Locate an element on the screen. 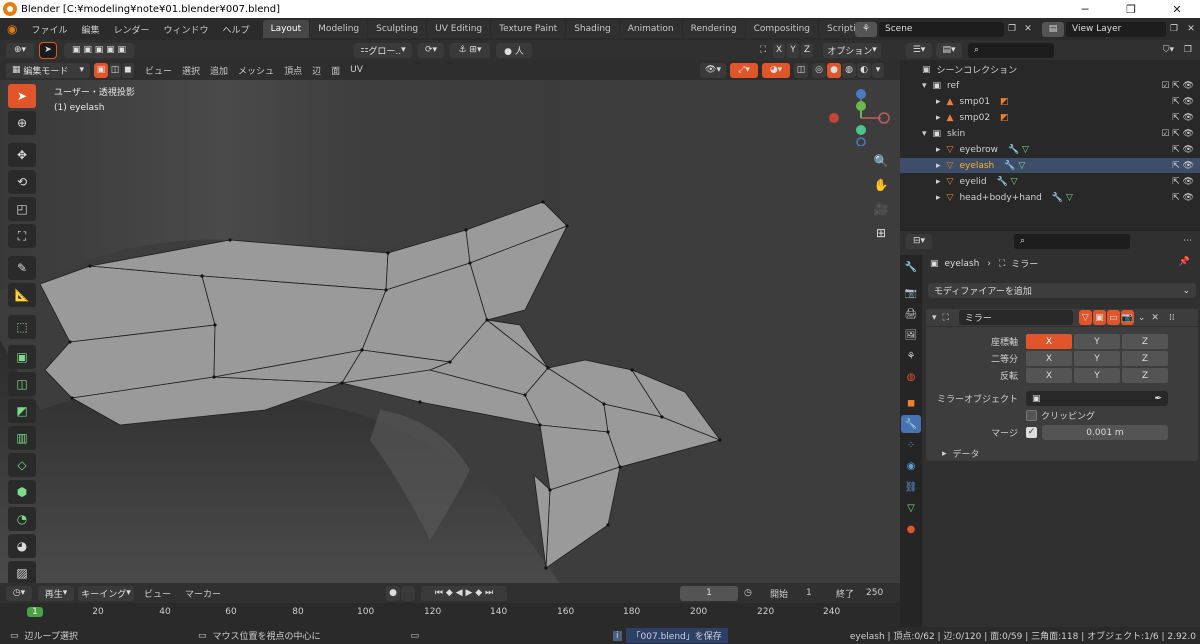 This screenshot has width=1200, height=644. editor-type-icon: ⊕▾ is located at coordinates (20, 50).